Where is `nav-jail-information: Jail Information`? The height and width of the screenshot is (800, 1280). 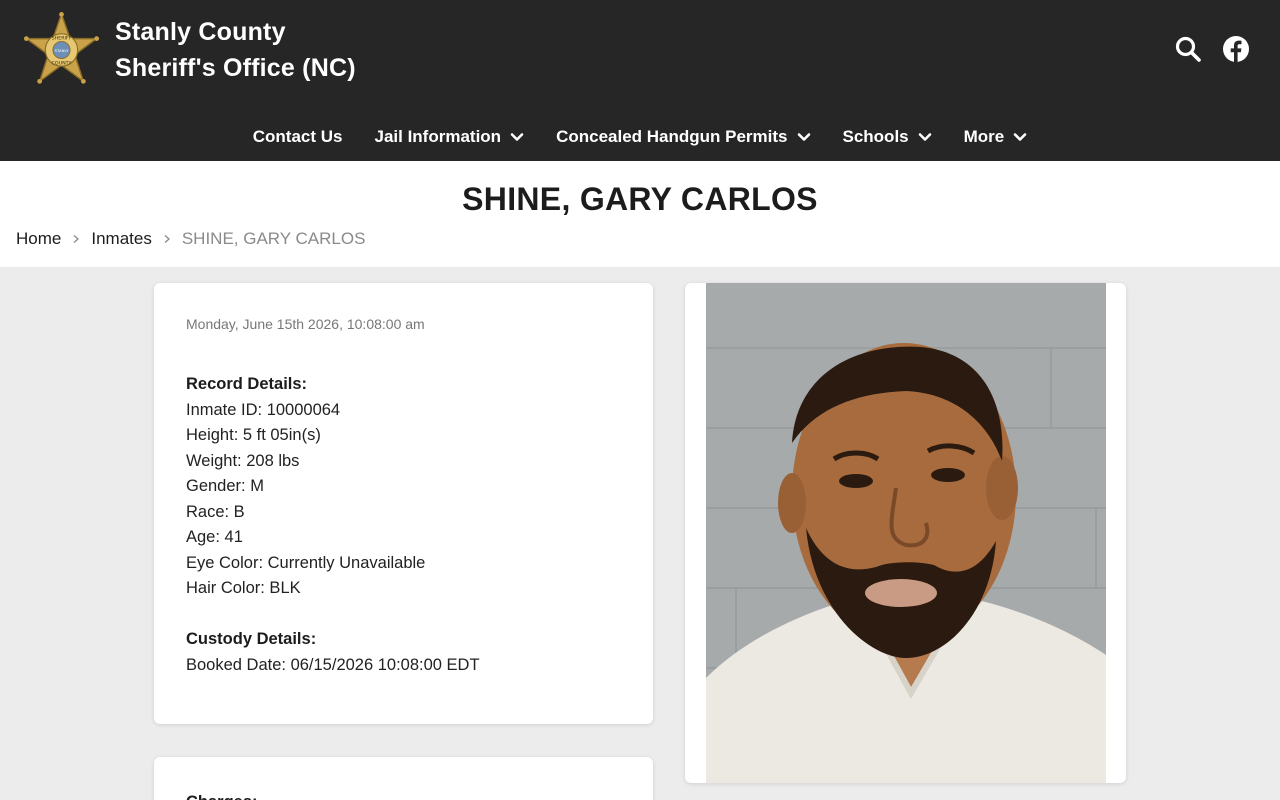
nav-jail-information: Jail Information is located at coordinates (449, 137).